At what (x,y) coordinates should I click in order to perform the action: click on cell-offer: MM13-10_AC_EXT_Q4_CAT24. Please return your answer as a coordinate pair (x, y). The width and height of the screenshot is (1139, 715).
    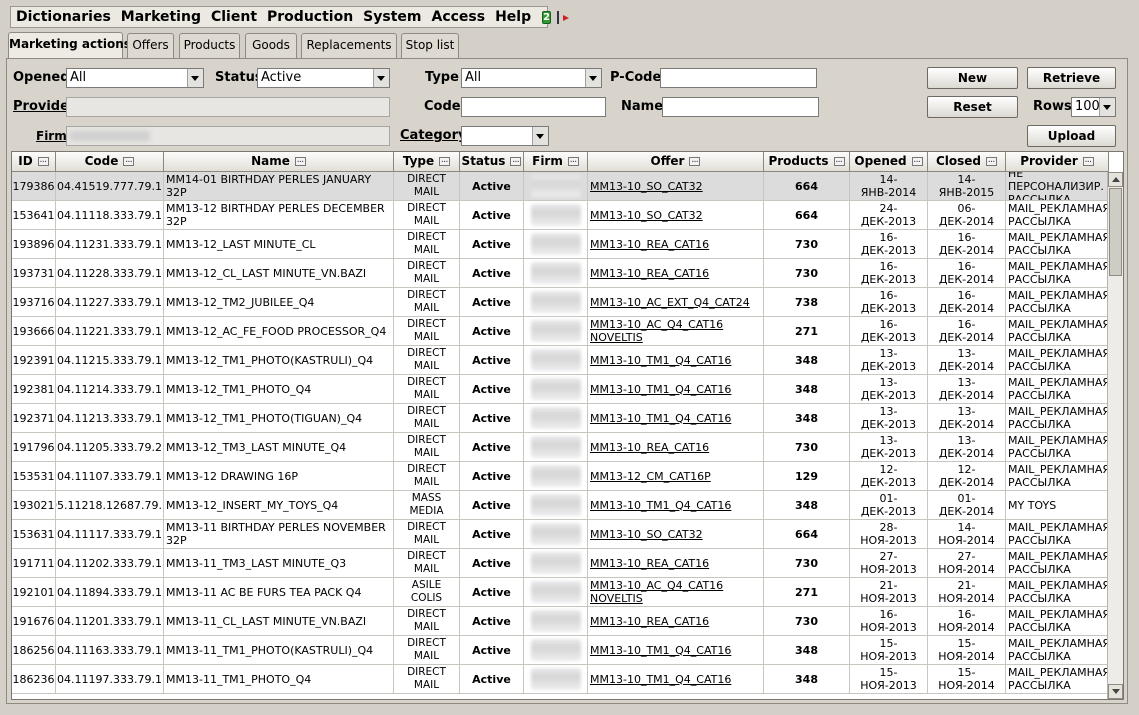
    Looking at the image, I should click on (676, 302).